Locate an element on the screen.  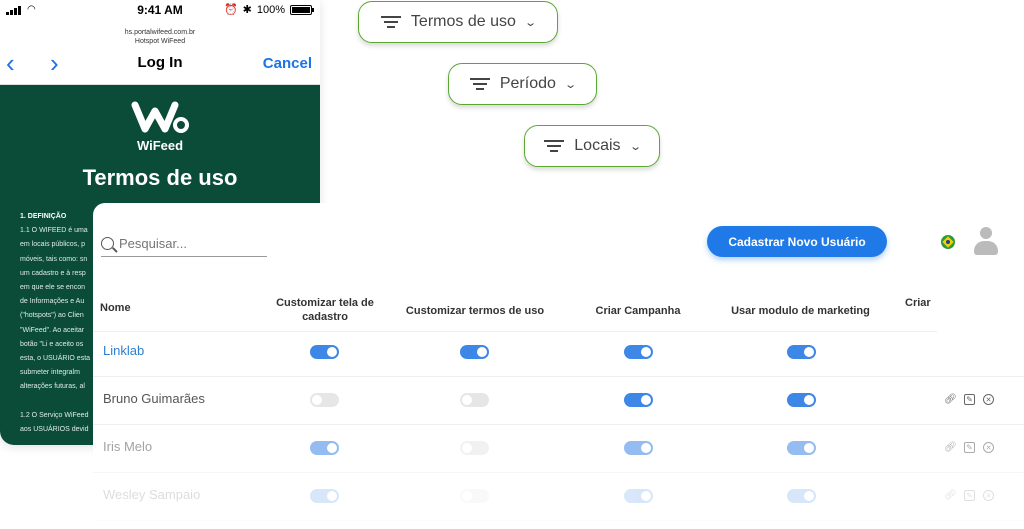
wifeed-logo: WiFeed is located at coordinates (160, 127).